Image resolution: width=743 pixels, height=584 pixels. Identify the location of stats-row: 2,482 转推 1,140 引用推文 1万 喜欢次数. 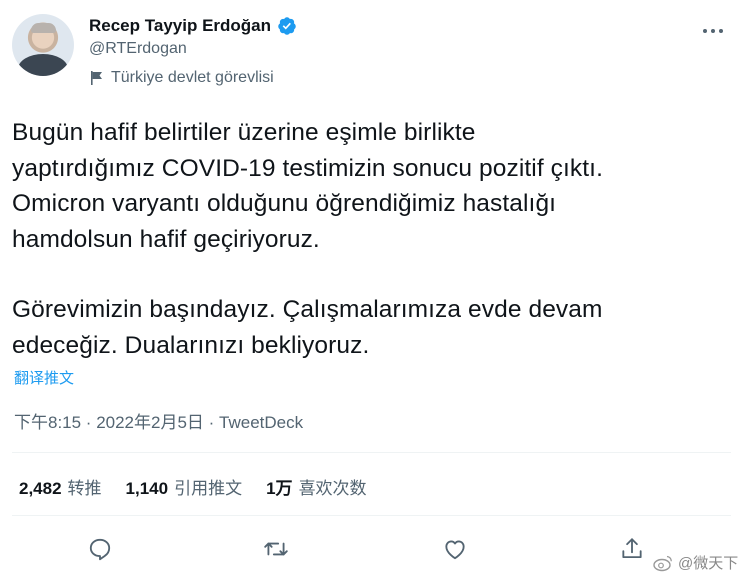
(193, 486).